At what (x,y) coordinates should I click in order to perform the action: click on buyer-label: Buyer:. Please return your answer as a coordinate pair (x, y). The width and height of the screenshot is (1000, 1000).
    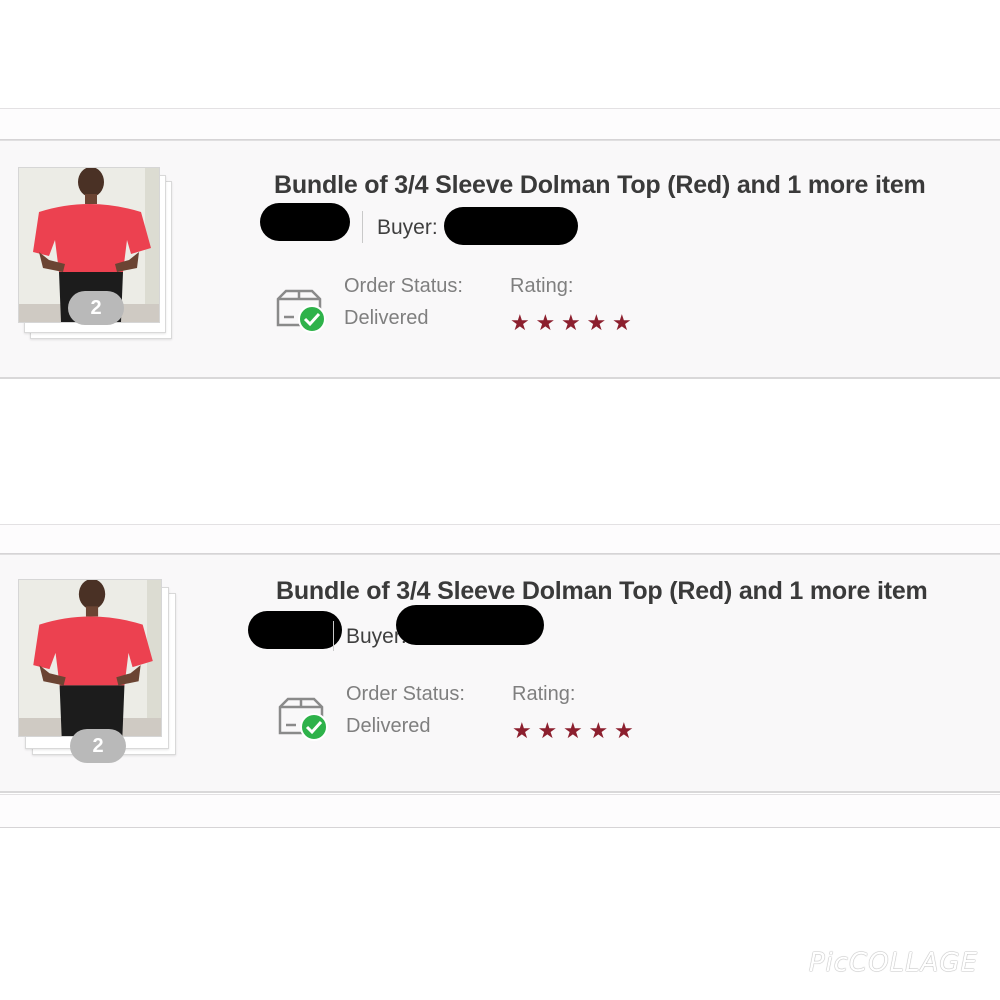
    Looking at the image, I should click on (407, 227).